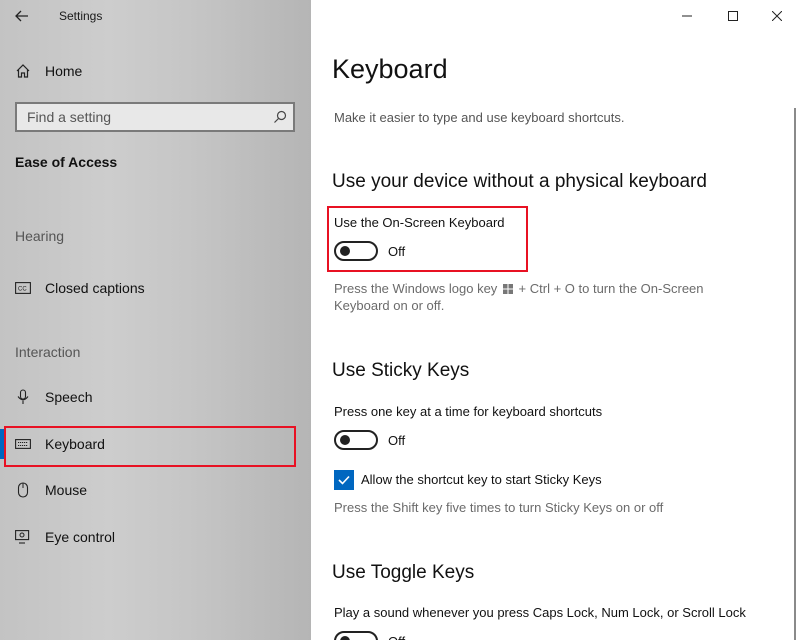 The image size is (800, 640). Describe the element at coordinates (795, 374) in the screenshot. I see `scrollbar` at that location.